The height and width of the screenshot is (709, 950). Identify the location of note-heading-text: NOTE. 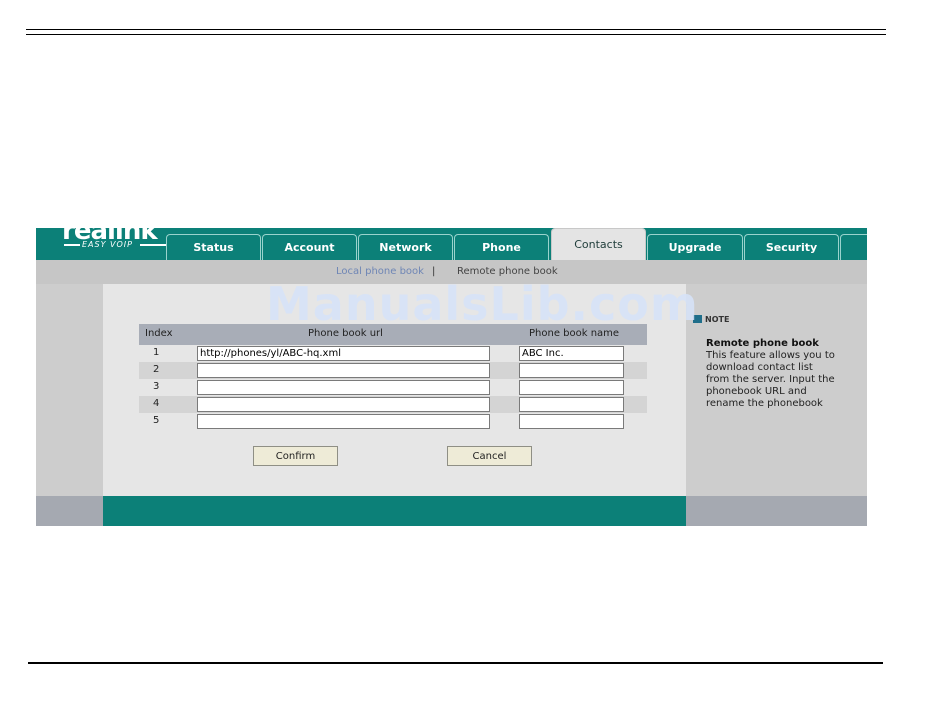
(717, 319).